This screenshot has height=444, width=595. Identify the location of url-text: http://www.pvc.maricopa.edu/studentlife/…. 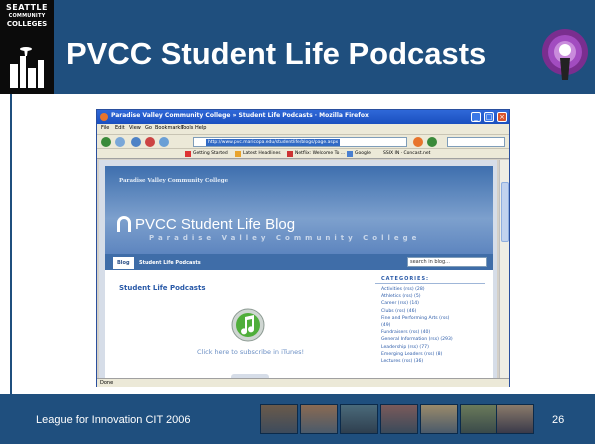
(273, 142).